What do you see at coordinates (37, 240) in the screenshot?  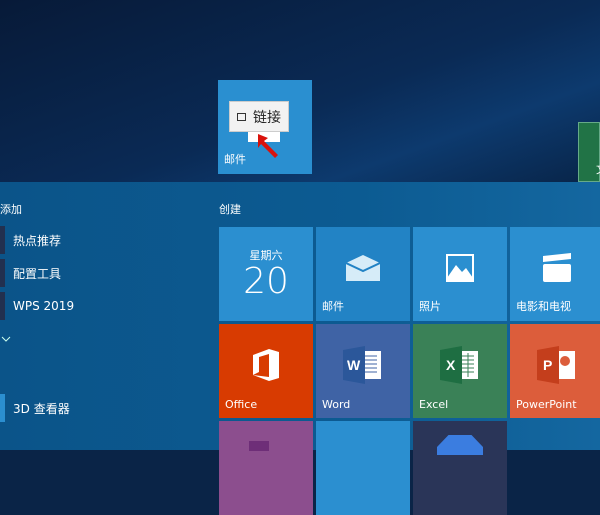 I see `list-item-label: 热点推荐` at bounding box center [37, 240].